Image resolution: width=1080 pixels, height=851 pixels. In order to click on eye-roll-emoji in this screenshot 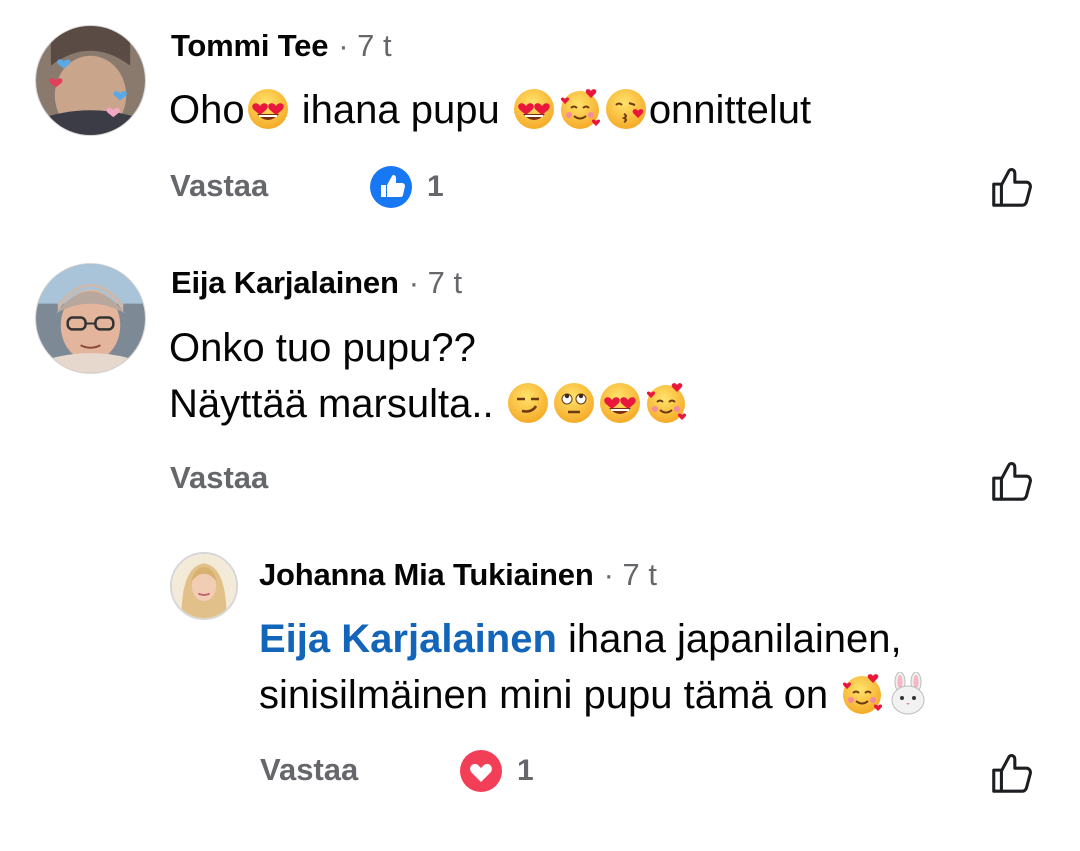, I will do `click(574, 403)`.